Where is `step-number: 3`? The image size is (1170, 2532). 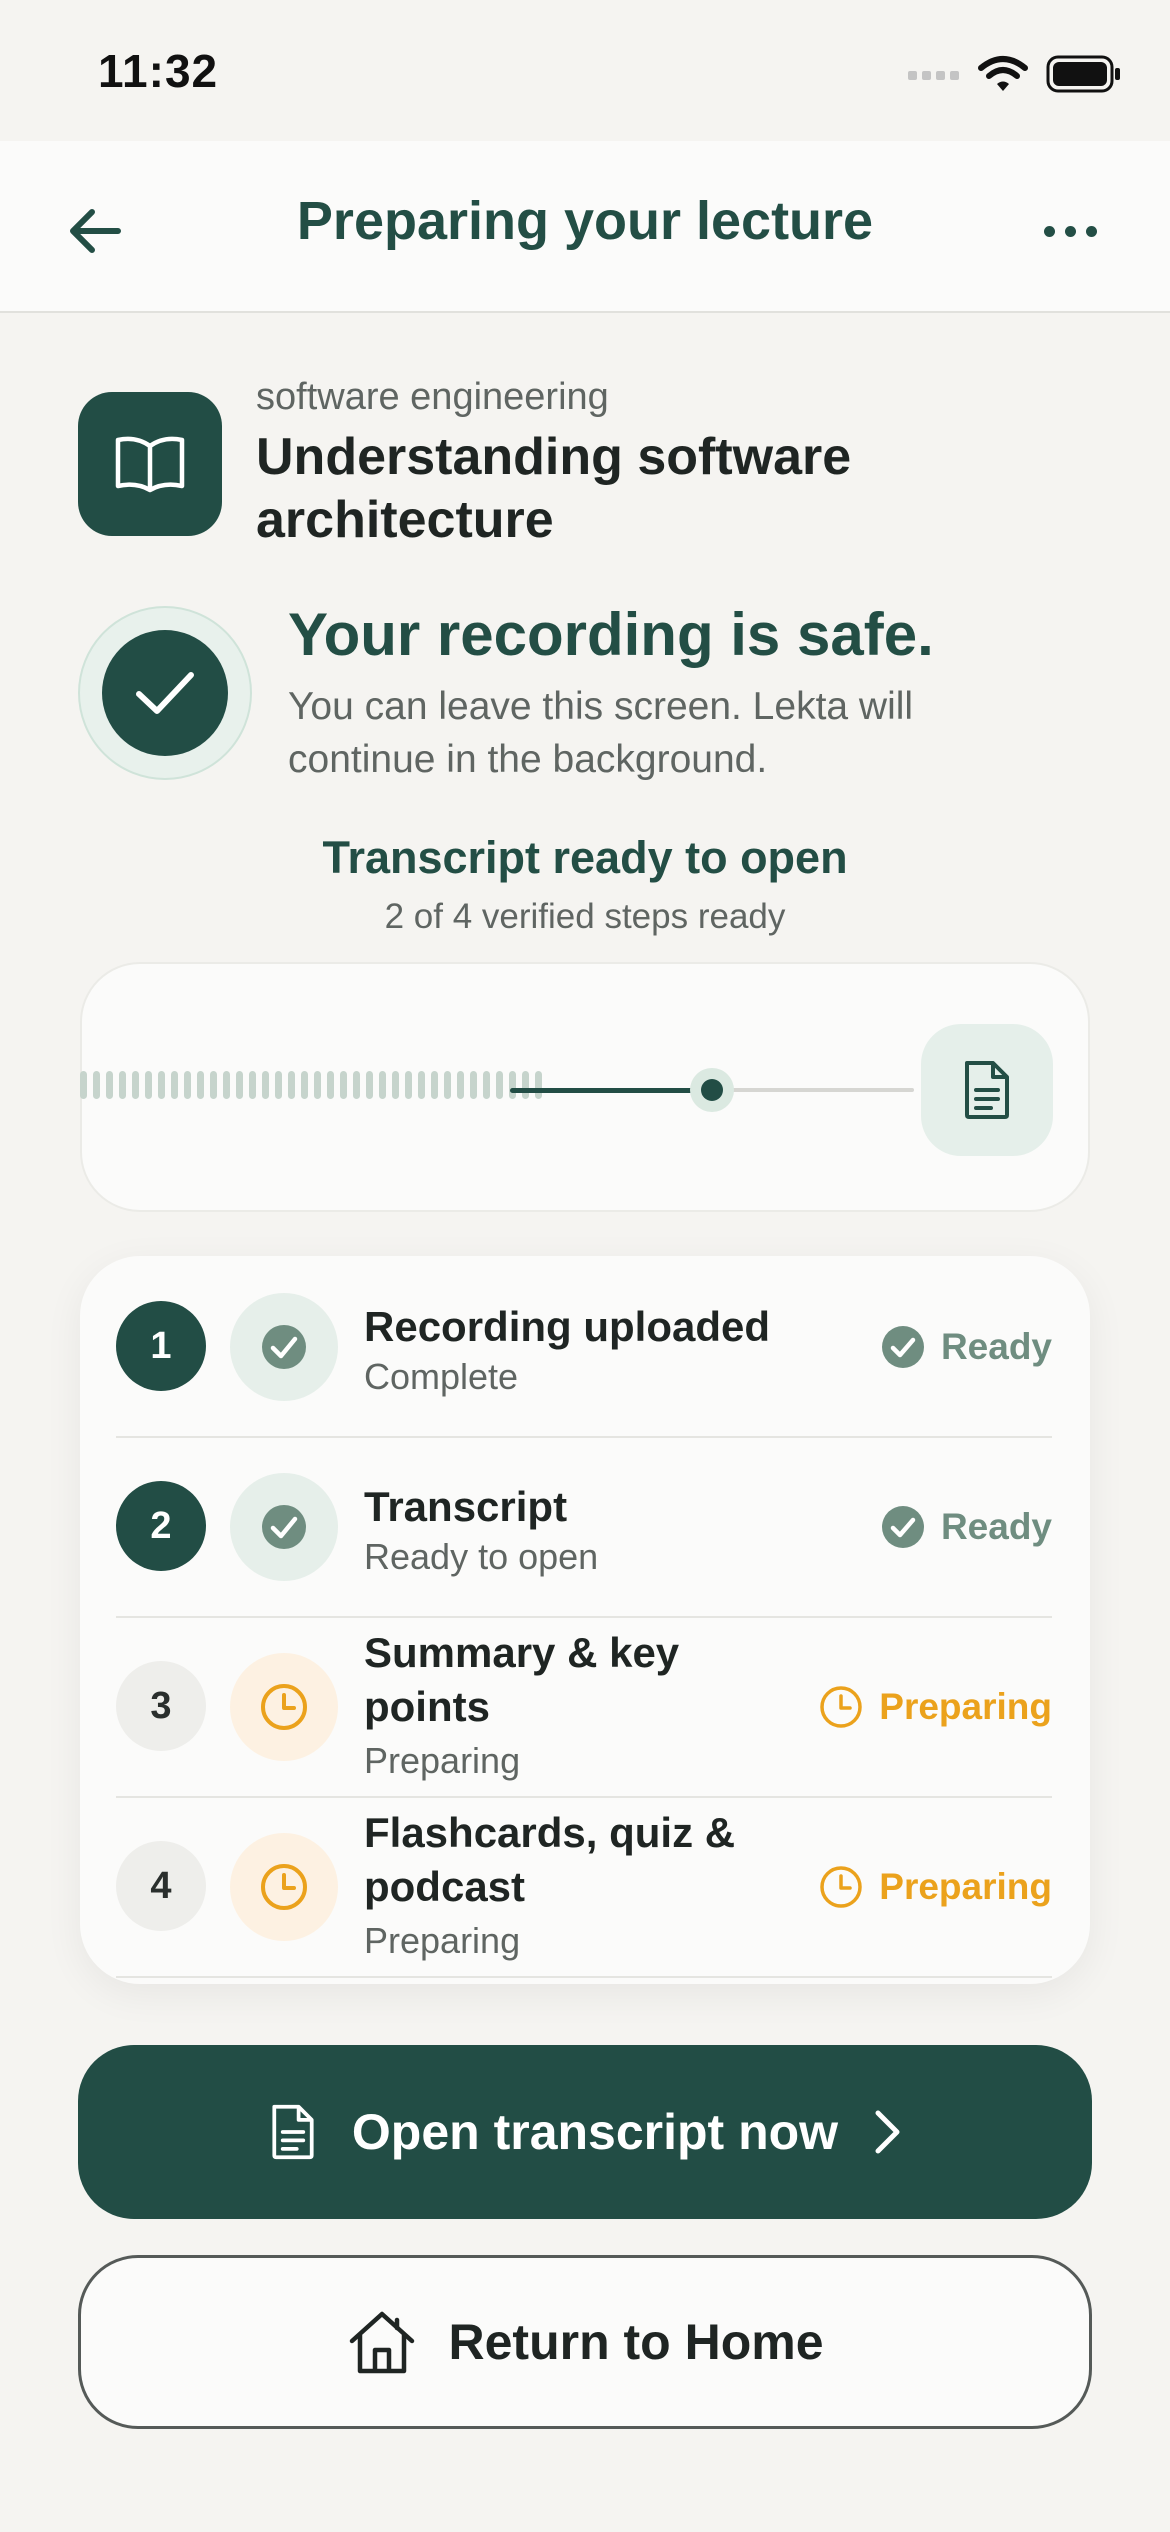 step-number: 3 is located at coordinates (161, 1706).